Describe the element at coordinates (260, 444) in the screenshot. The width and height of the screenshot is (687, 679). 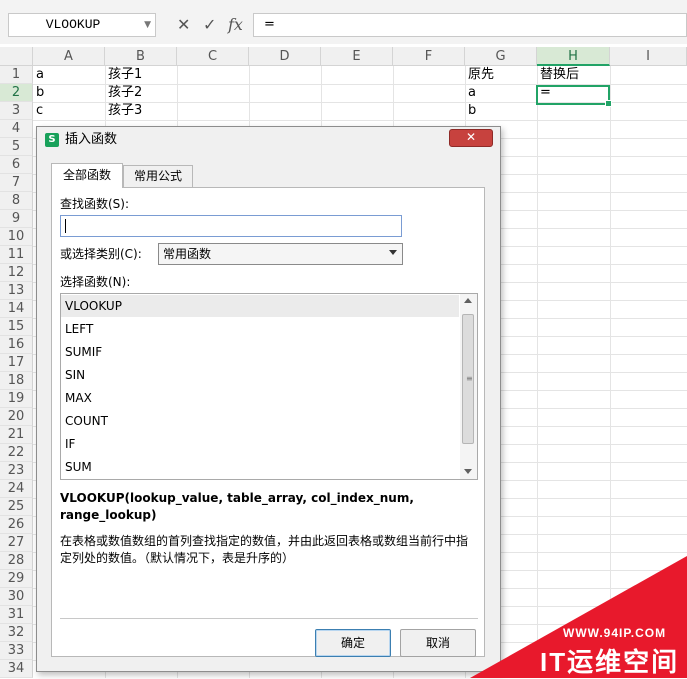
I see `list-item: IF` at that location.